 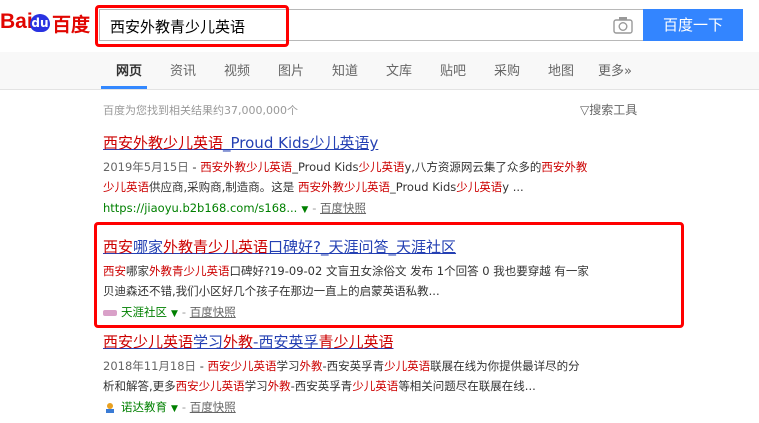 What do you see at coordinates (163, 143) in the screenshot?
I see `title-highlight: 西安外教少儿英语` at bounding box center [163, 143].